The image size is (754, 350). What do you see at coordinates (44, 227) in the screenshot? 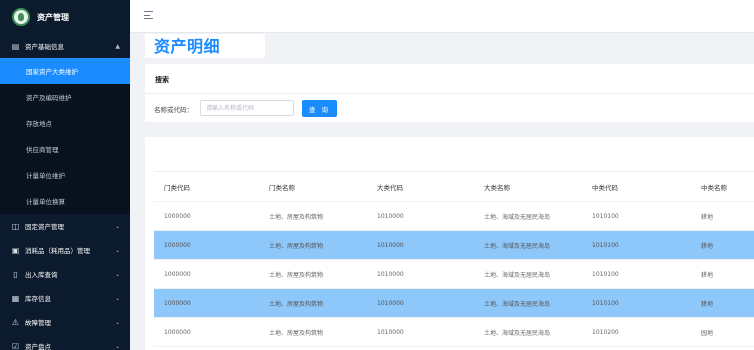
I see `menu-group-label: 固定资产管理` at bounding box center [44, 227].